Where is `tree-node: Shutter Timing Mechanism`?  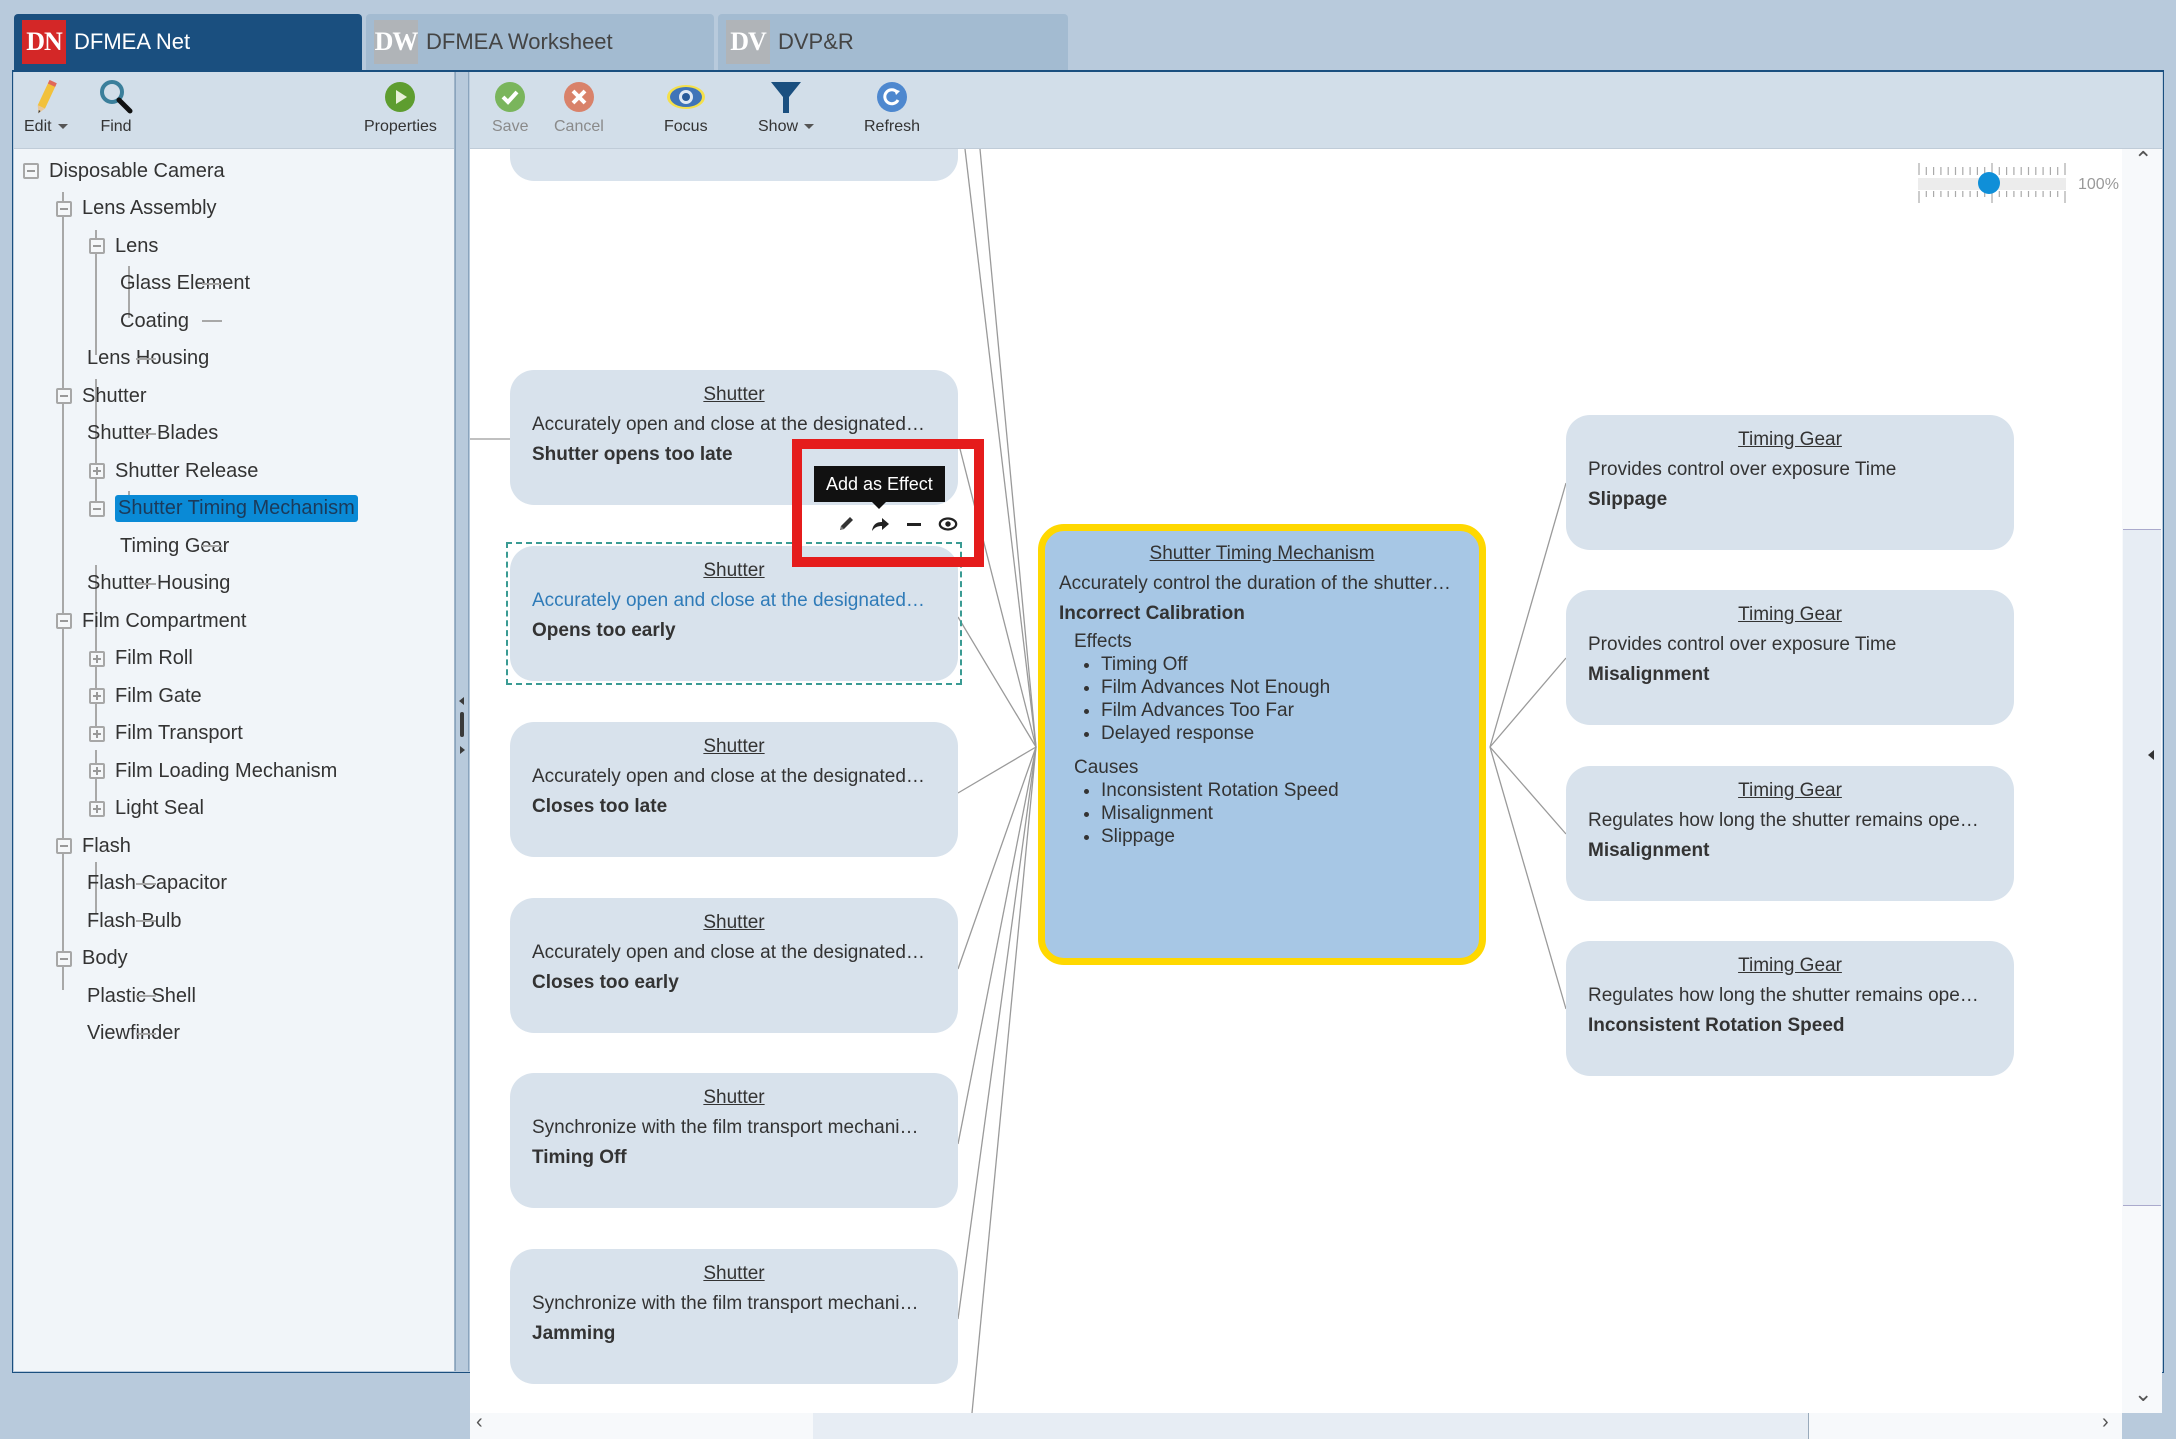 tree-node: Shutter Timing Mechanism is located at coordinates (223, 509).